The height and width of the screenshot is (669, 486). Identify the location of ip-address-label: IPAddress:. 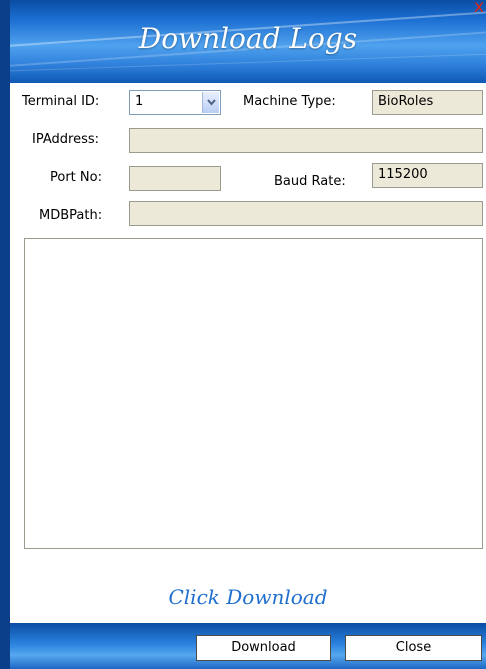
(65, 139).